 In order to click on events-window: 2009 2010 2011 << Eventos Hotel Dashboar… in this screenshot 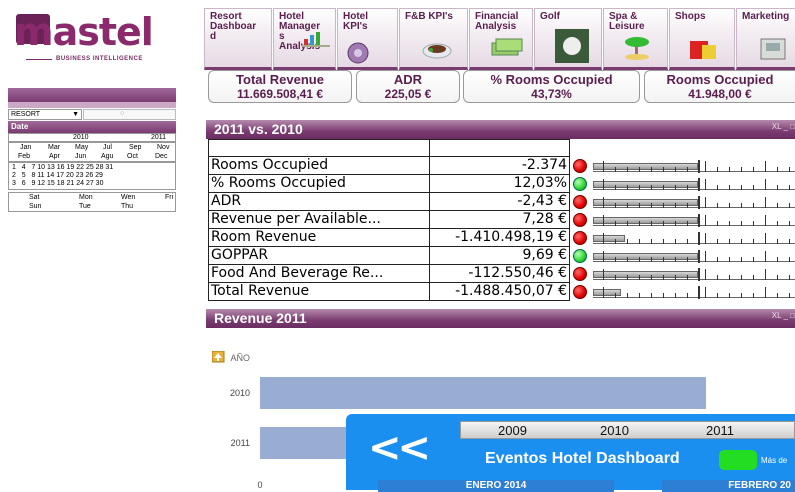, I will do `click(570, 453)`.